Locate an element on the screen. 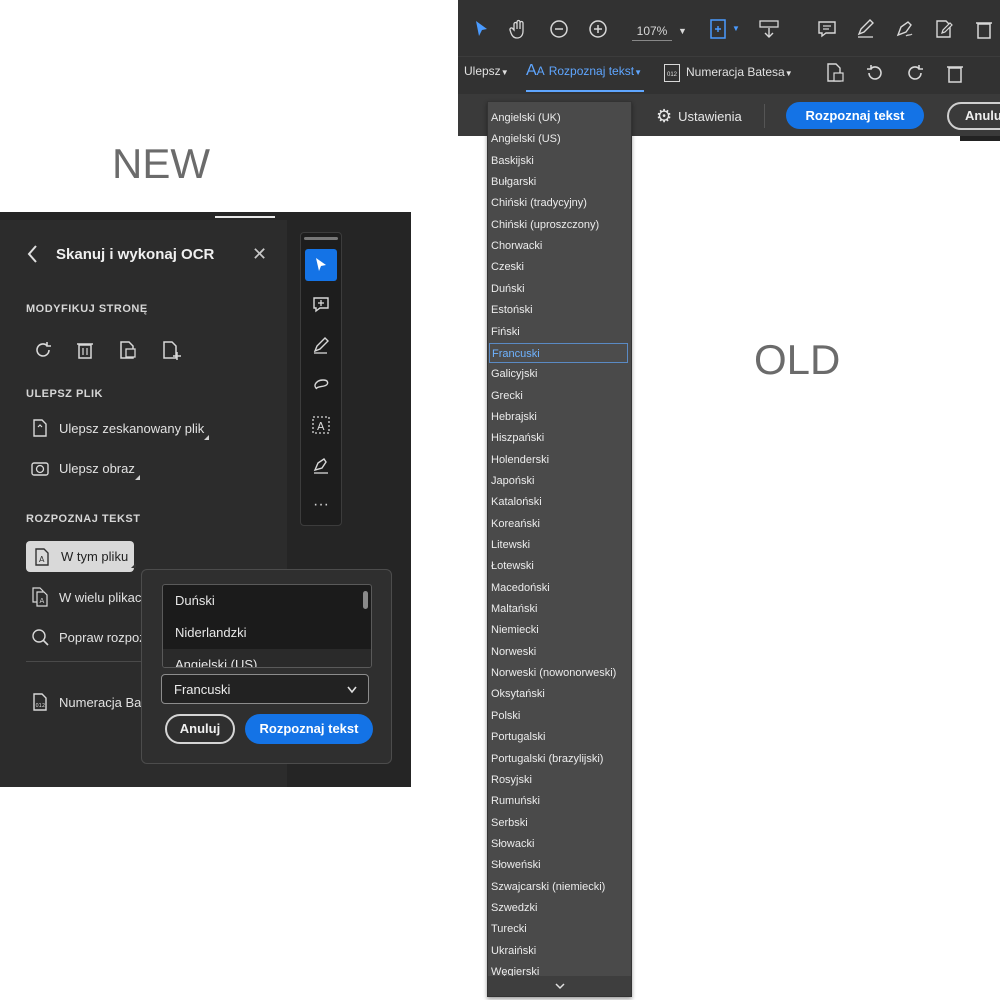 This screenshot has width=1000, height=1000. delete-page-icon is located at coordinates (955, 73).